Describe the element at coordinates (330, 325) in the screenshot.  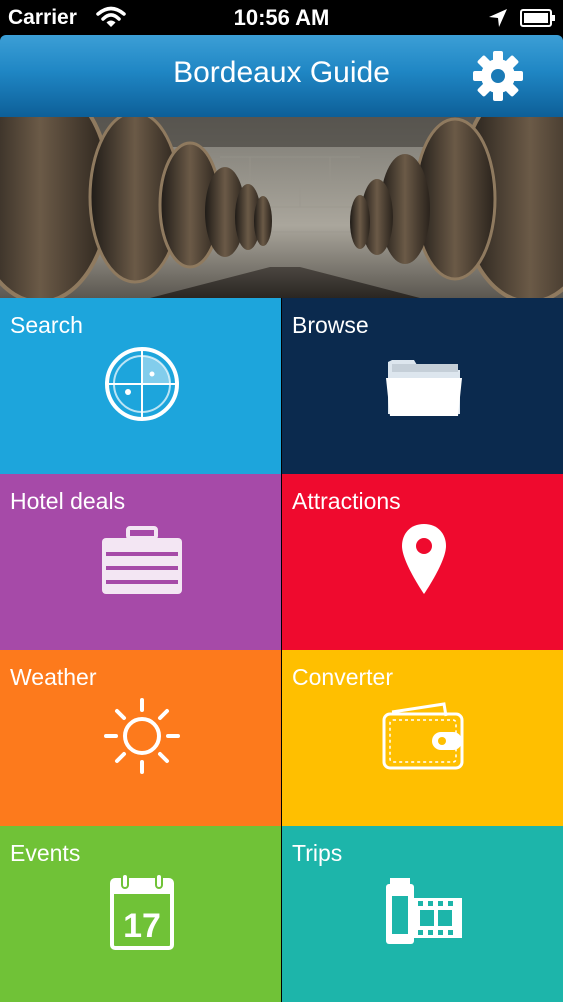
I see `tile-label: Browse` at that location.